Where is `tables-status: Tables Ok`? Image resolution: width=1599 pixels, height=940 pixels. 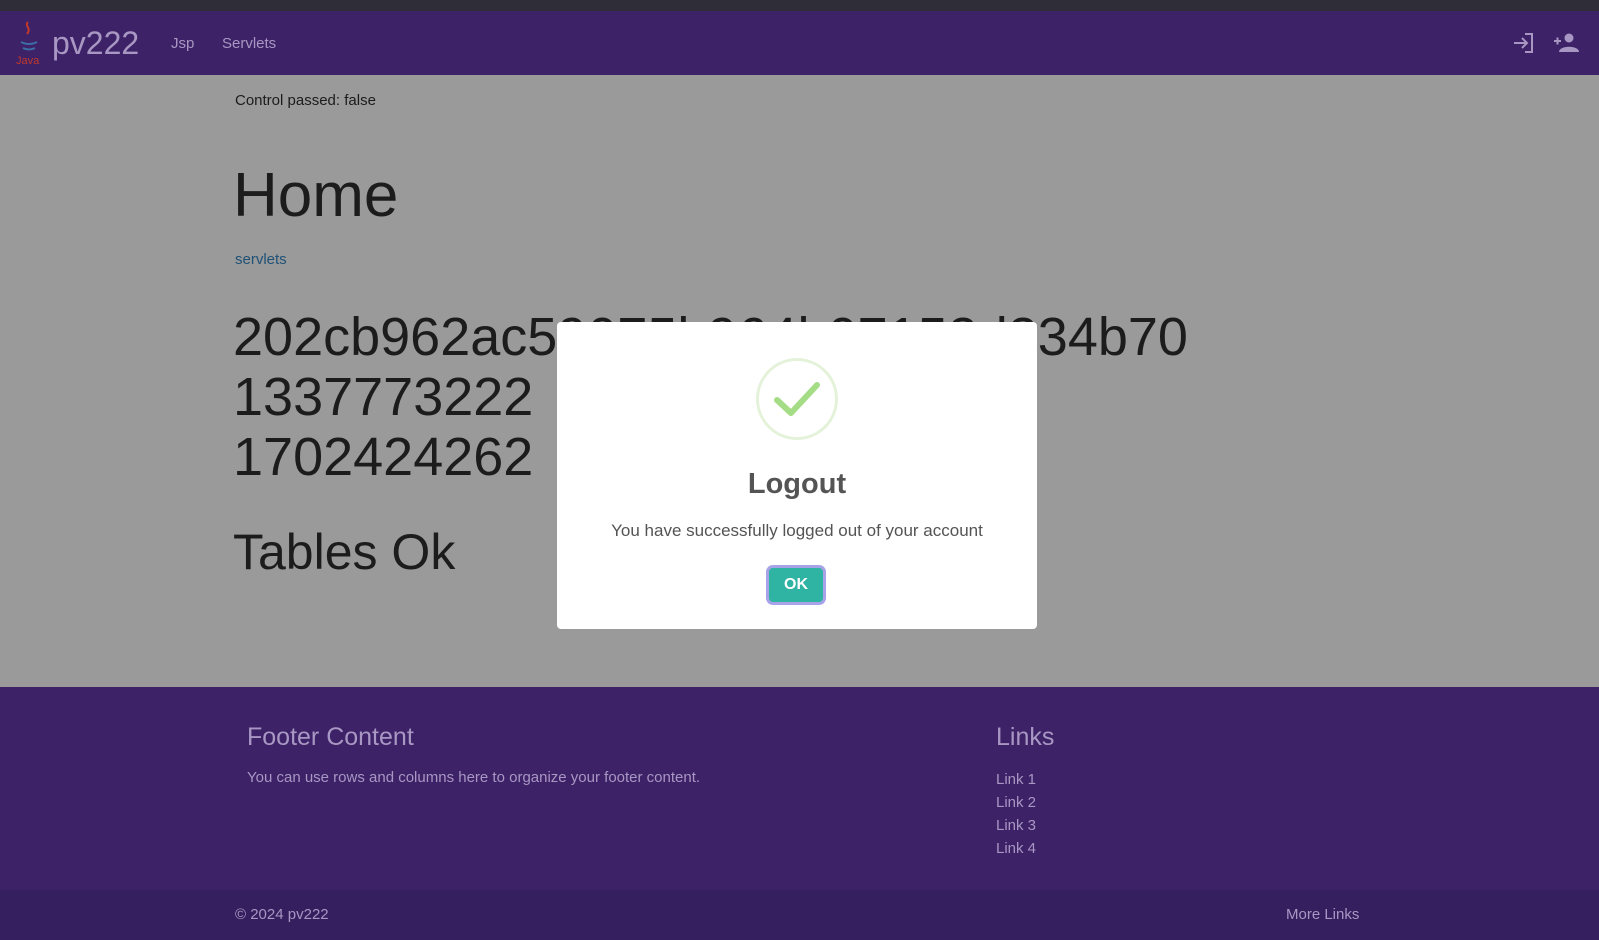 tables-status: Tables Ok is located at coordinates (344, 552).